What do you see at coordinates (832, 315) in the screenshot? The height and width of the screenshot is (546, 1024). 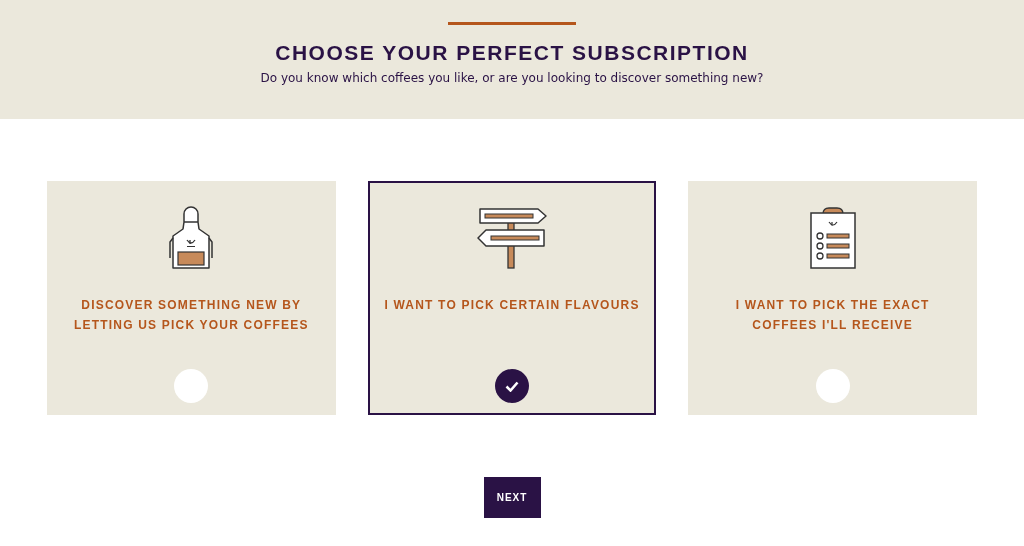 I see `option-label: I WANT TO PICK THE EXACT COFFEES I'LL RECEIVE` at bounding box center [832, 315].